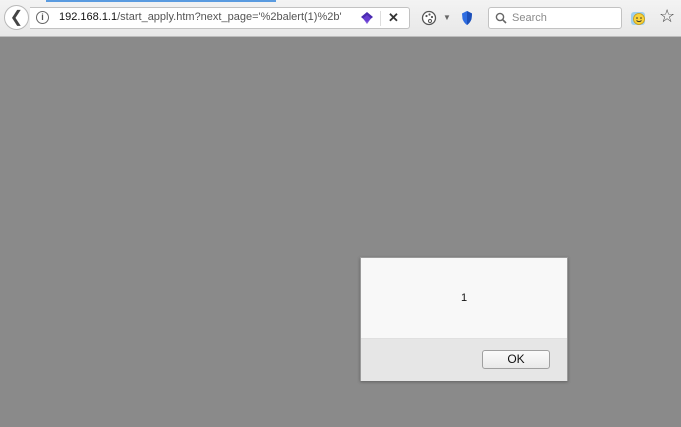 The image size is (681, 427). Describe the element at coordinates (639, 18) in the screenshot. I see `emoji-icon` at that location.